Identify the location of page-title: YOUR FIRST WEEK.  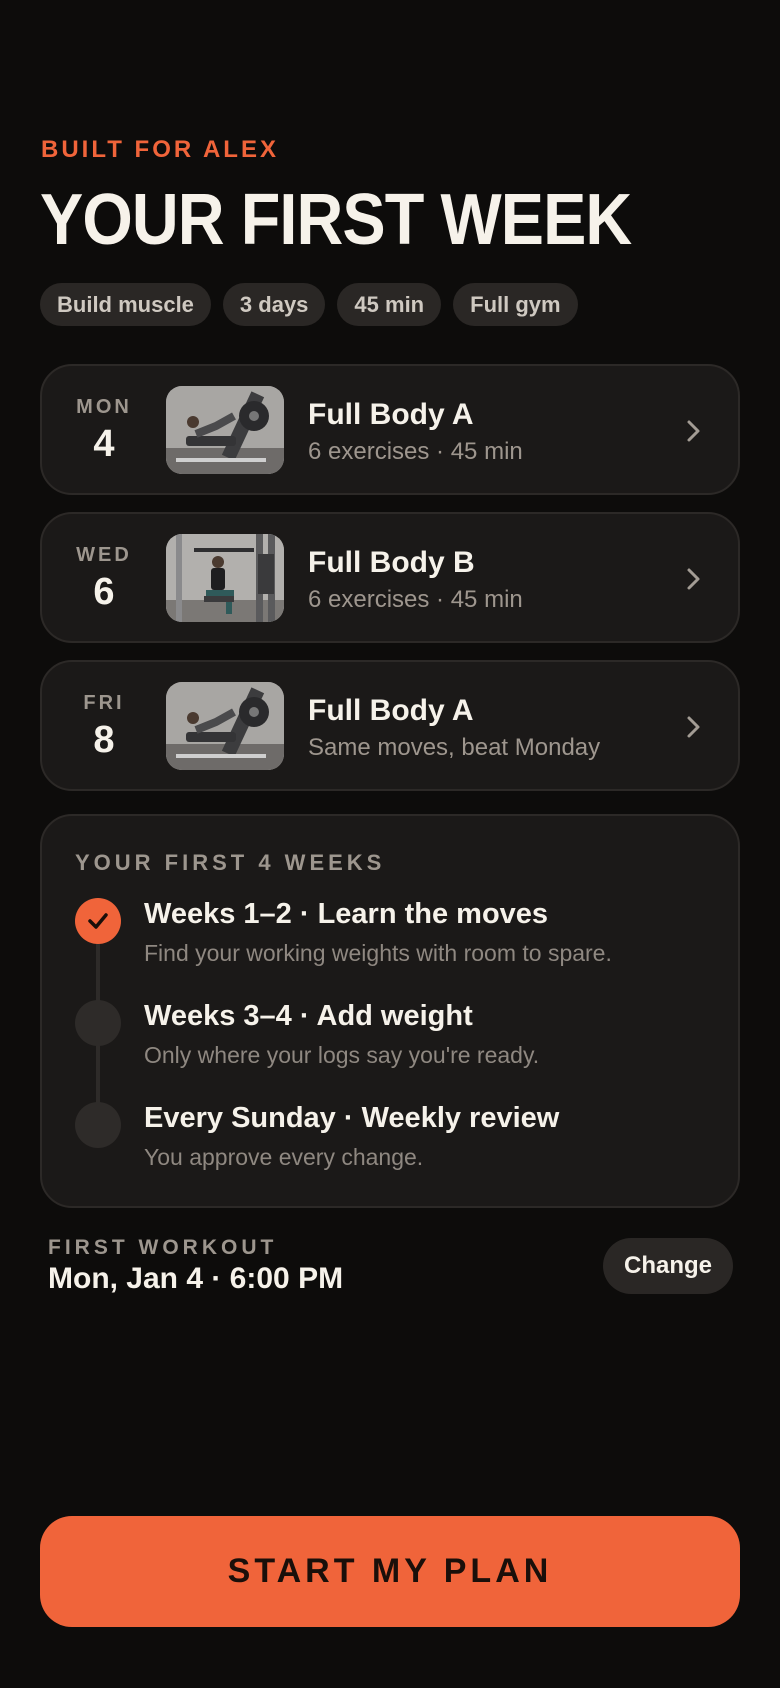
(336, 220).